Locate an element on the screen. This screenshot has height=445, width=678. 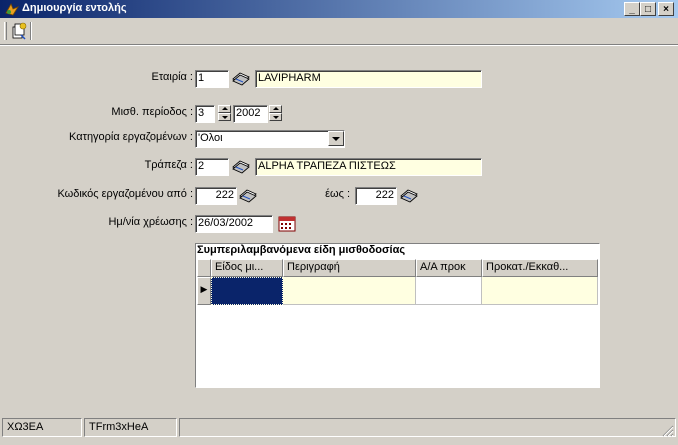
employee-code-to-input: 222 is located at coordinates (376, 196).